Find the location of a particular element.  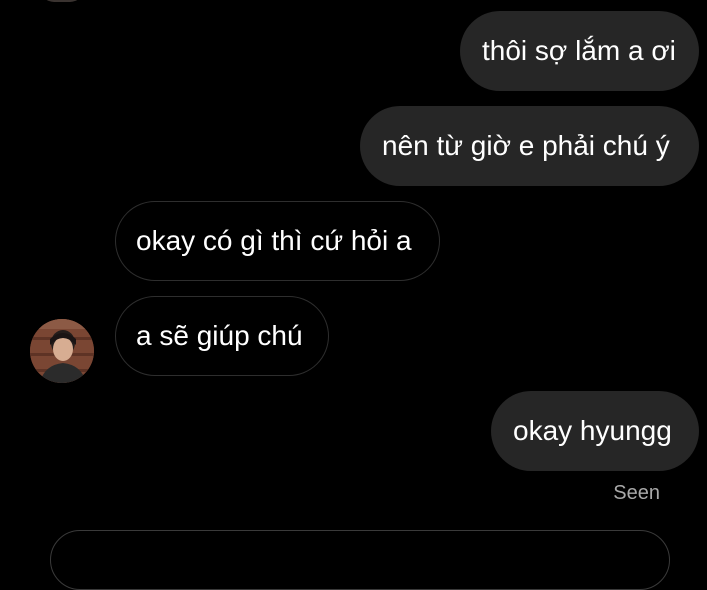

previous-avatar-edge is located at coordinates (62, 1).